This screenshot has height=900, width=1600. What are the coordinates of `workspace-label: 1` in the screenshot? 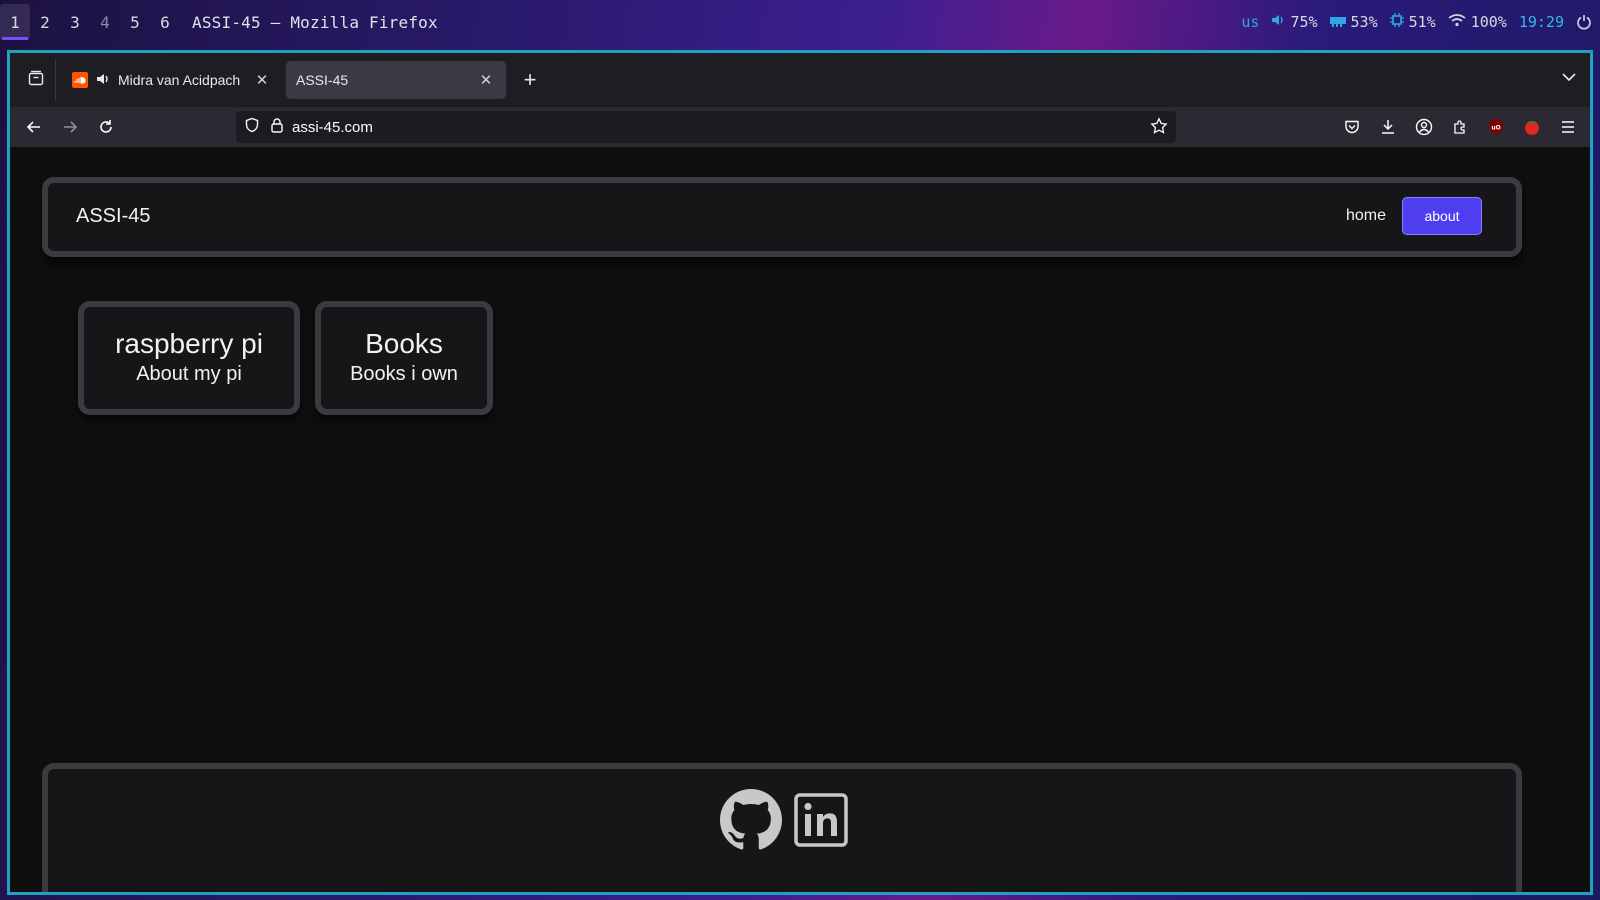 It's located at (15, 22).